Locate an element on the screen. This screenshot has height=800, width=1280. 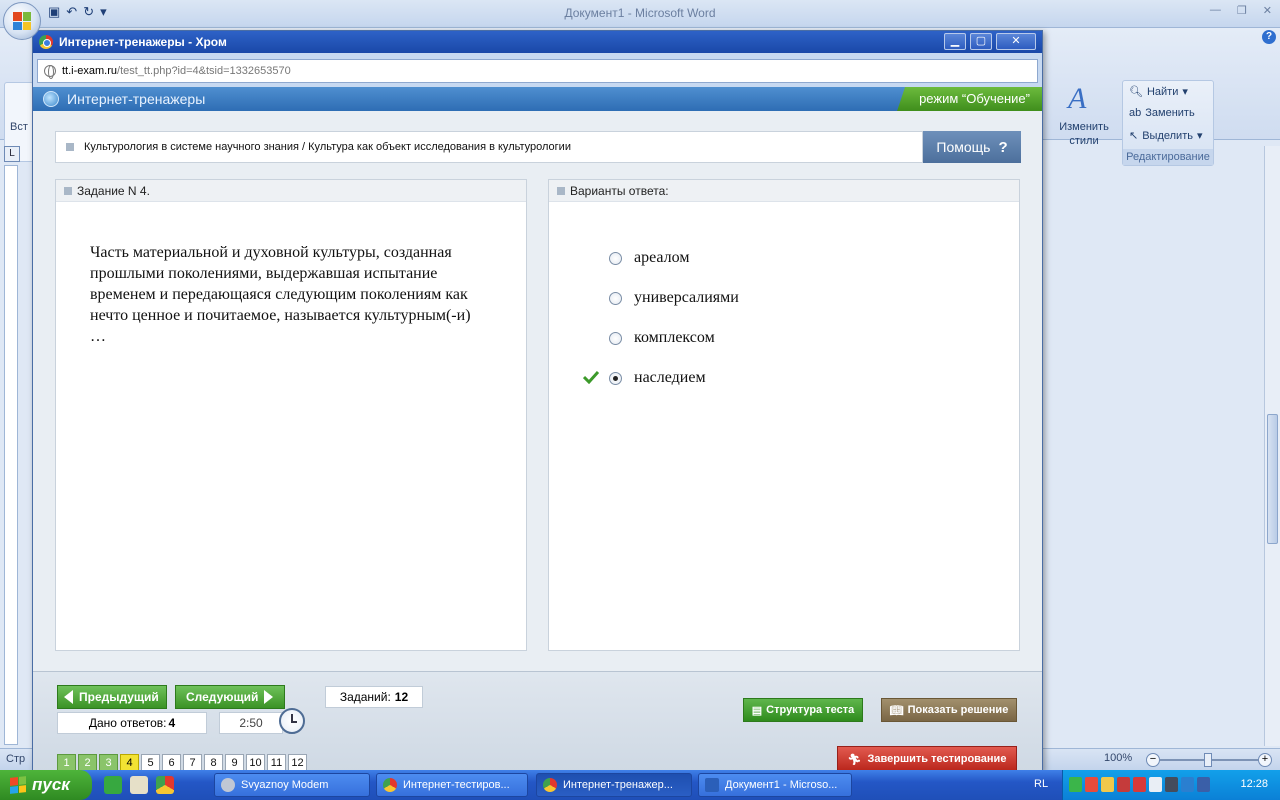
answer-label: наследием is located at coordinates (670, 378).